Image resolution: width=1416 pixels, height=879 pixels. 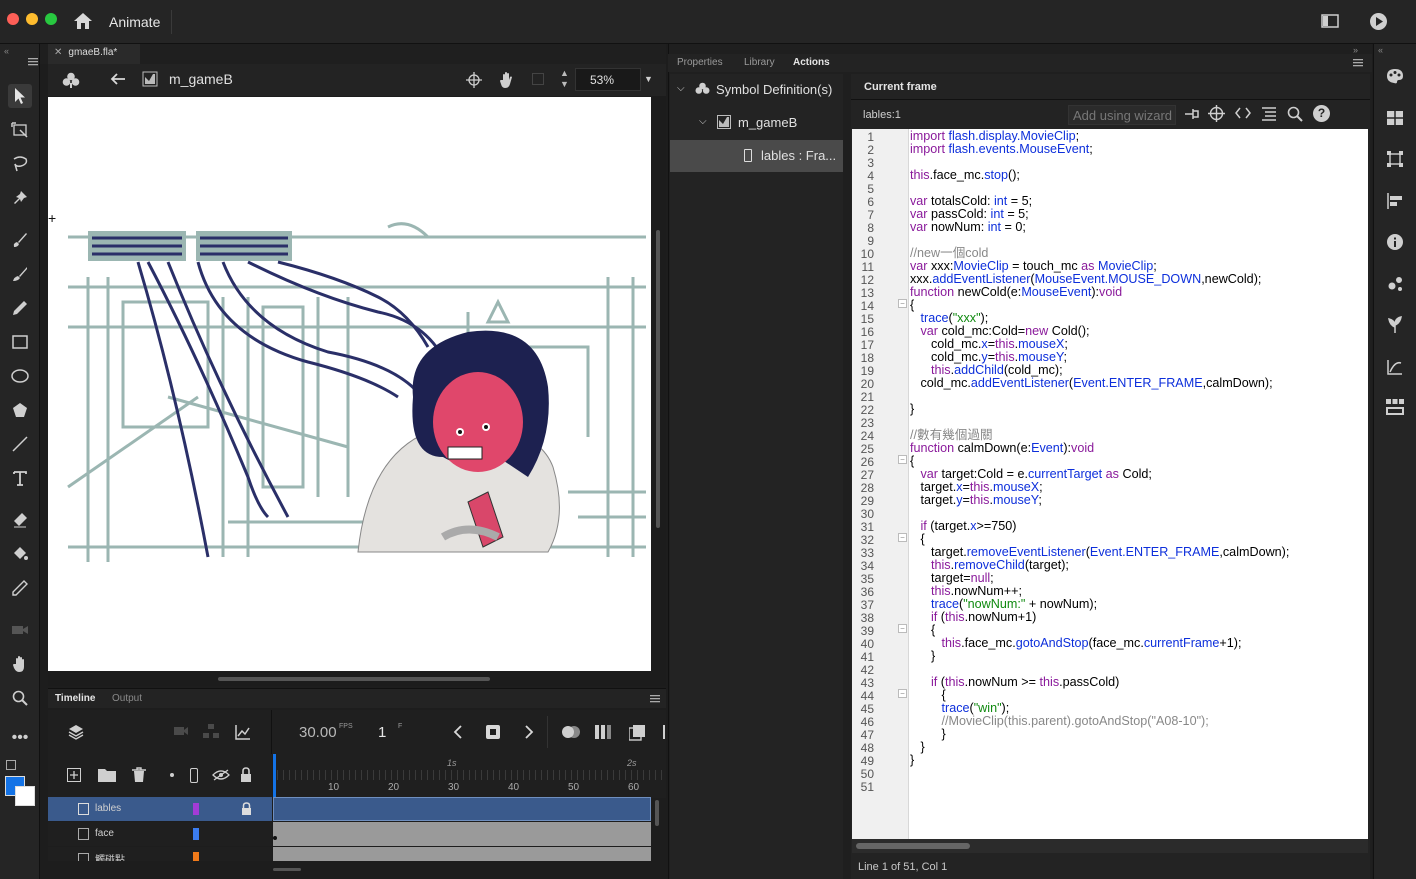 What do you see at coordinates (603, 732) in the screenshot?
I see `edit-multiple-frames-icon` at bounding box center [603, 732].